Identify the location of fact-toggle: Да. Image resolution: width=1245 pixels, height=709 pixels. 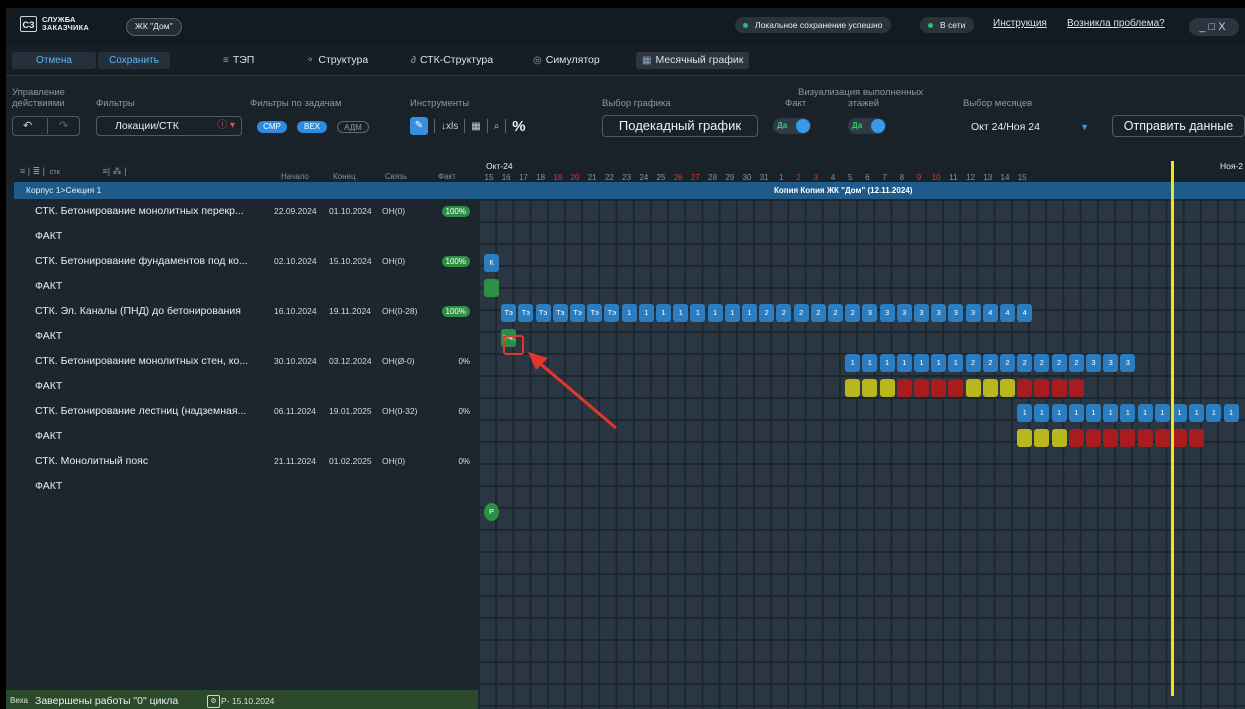
(792, 126).